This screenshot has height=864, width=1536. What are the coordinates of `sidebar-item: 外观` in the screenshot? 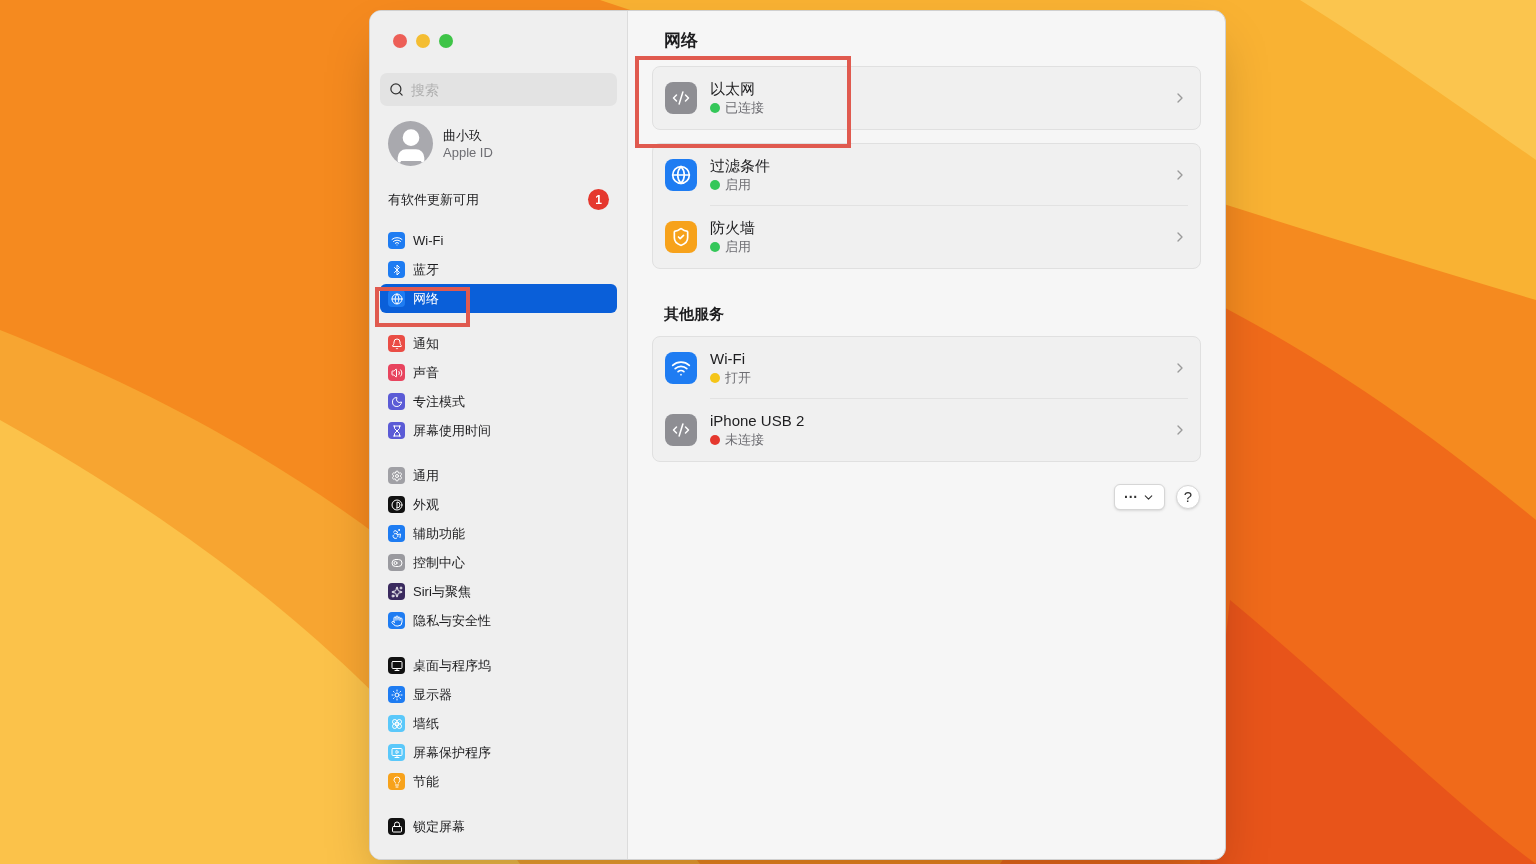 It's located at (498, 504).